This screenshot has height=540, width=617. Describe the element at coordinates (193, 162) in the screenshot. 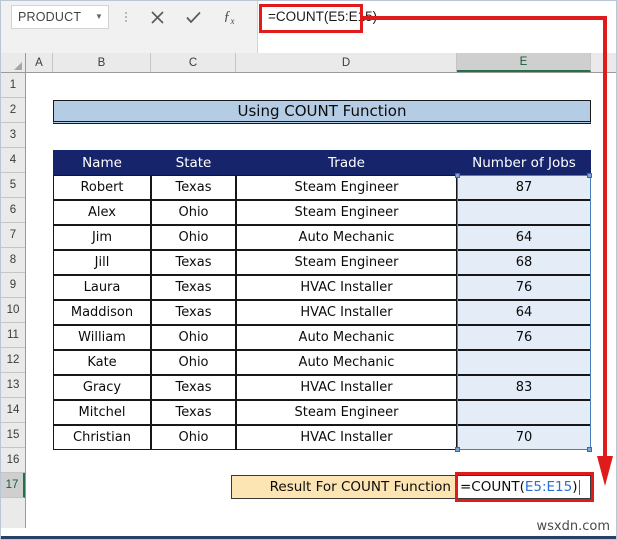

I see `table-header-state: State` at that location.